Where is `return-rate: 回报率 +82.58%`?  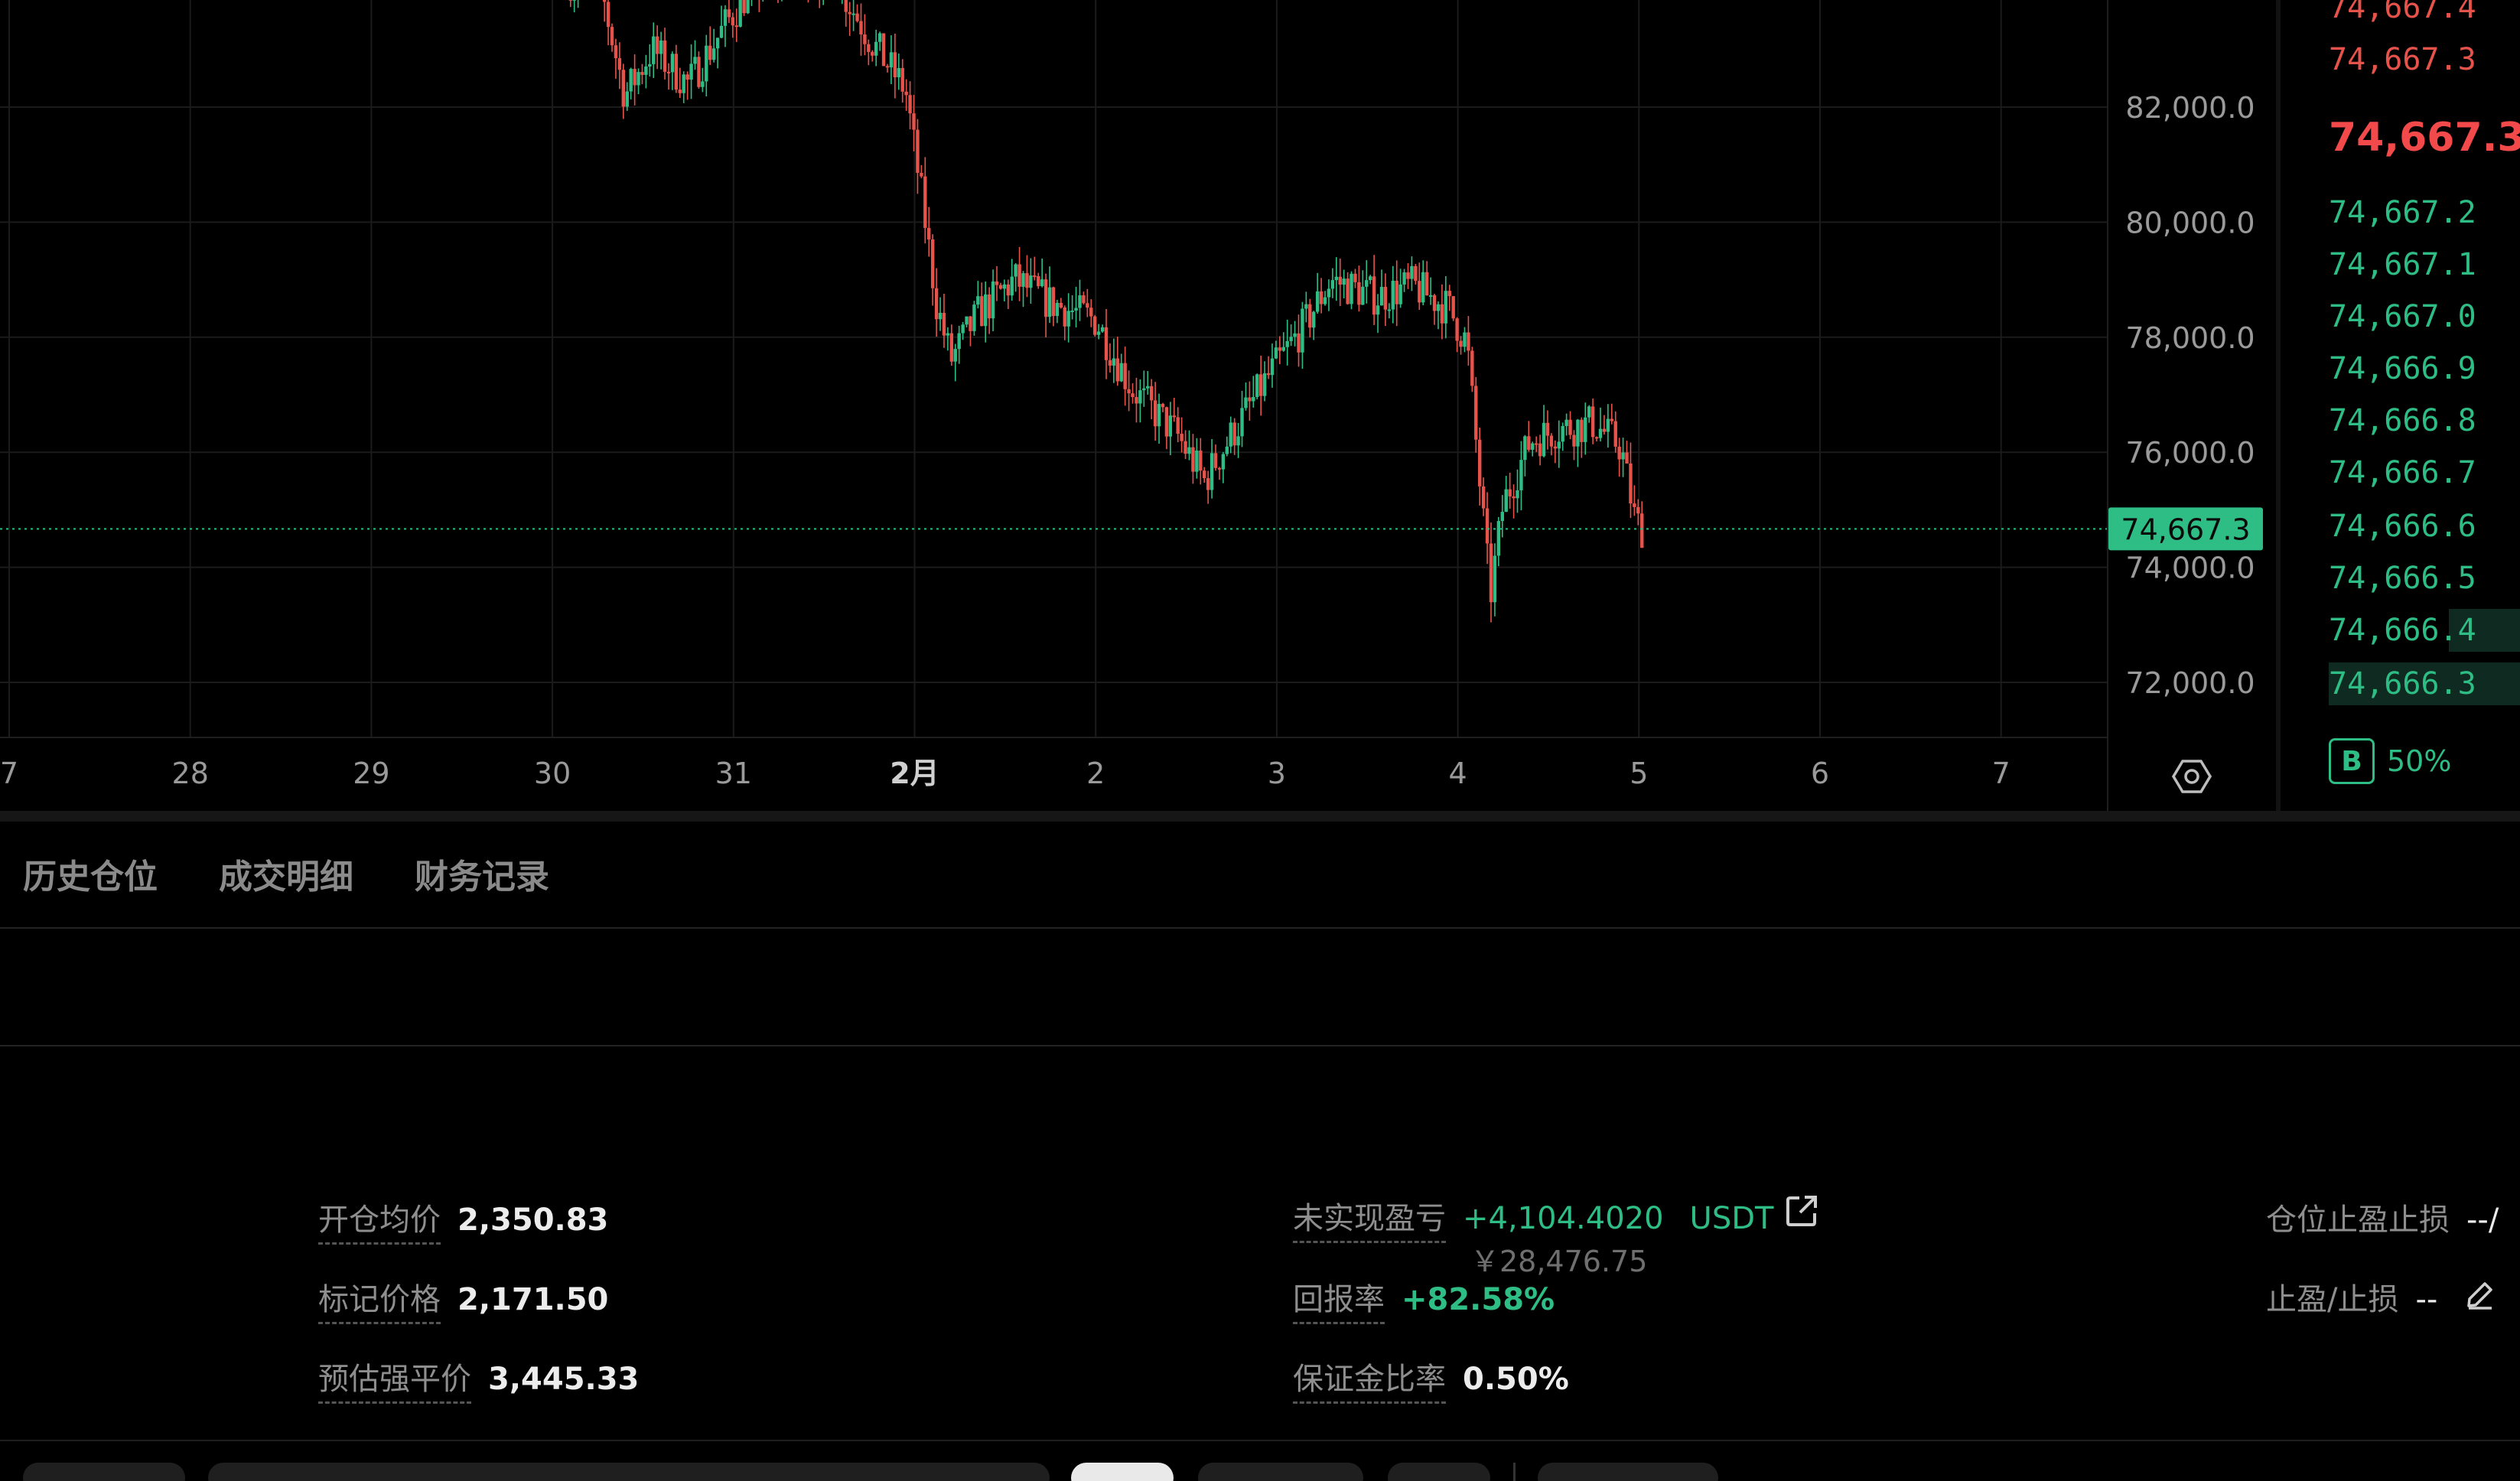 return-rate: 回报率 +82.58% is located at coordinates (1424, 1299).